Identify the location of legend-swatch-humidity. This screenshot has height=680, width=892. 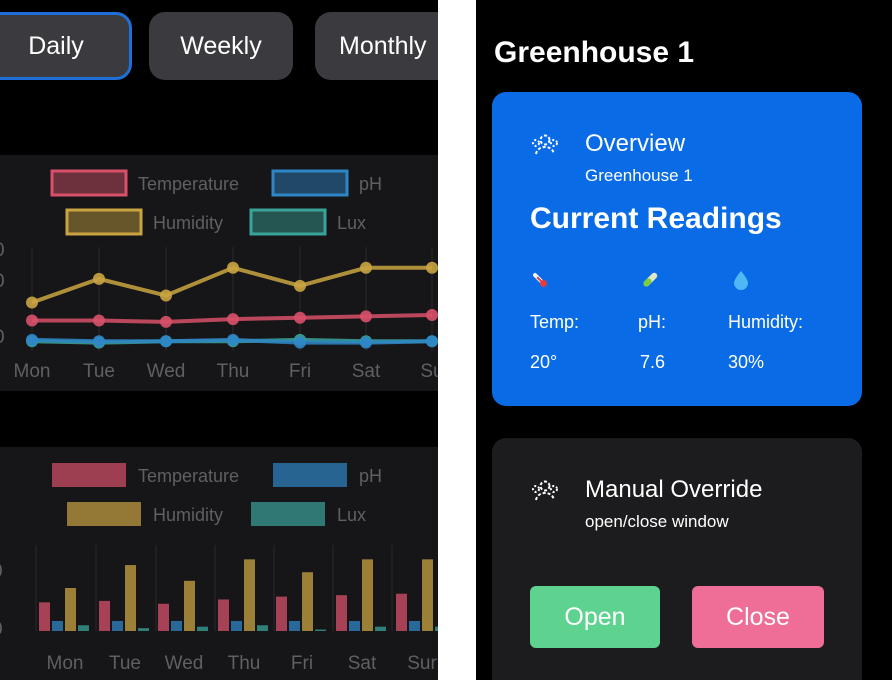
(104, 222).